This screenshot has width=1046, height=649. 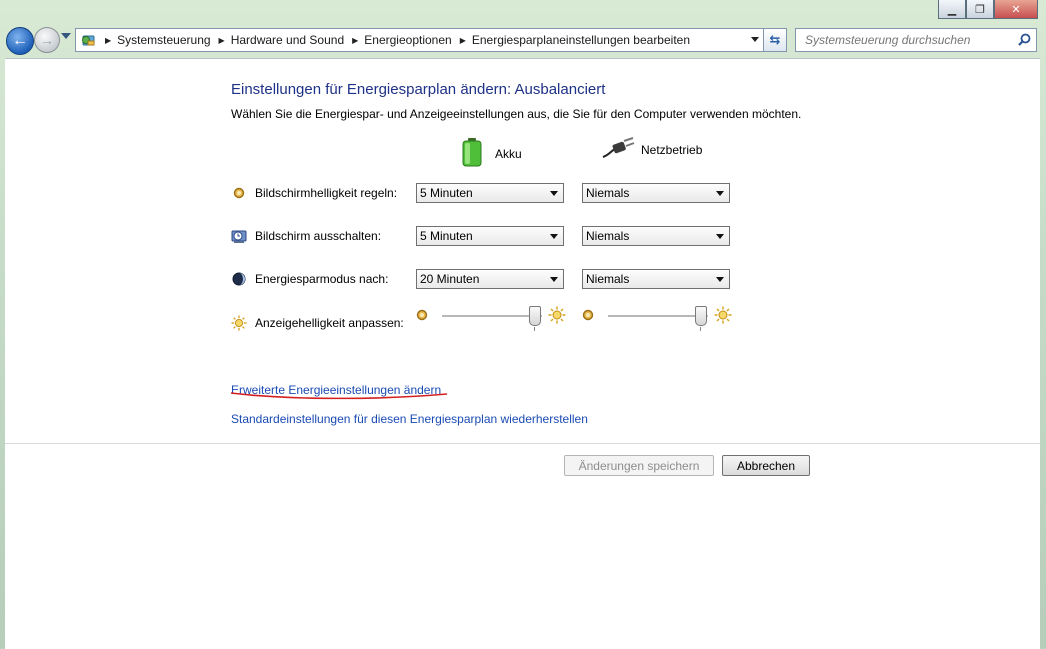 I want to click on setting-row-sleep: Energiesparmodus nach:, so click(x=309, y=279).